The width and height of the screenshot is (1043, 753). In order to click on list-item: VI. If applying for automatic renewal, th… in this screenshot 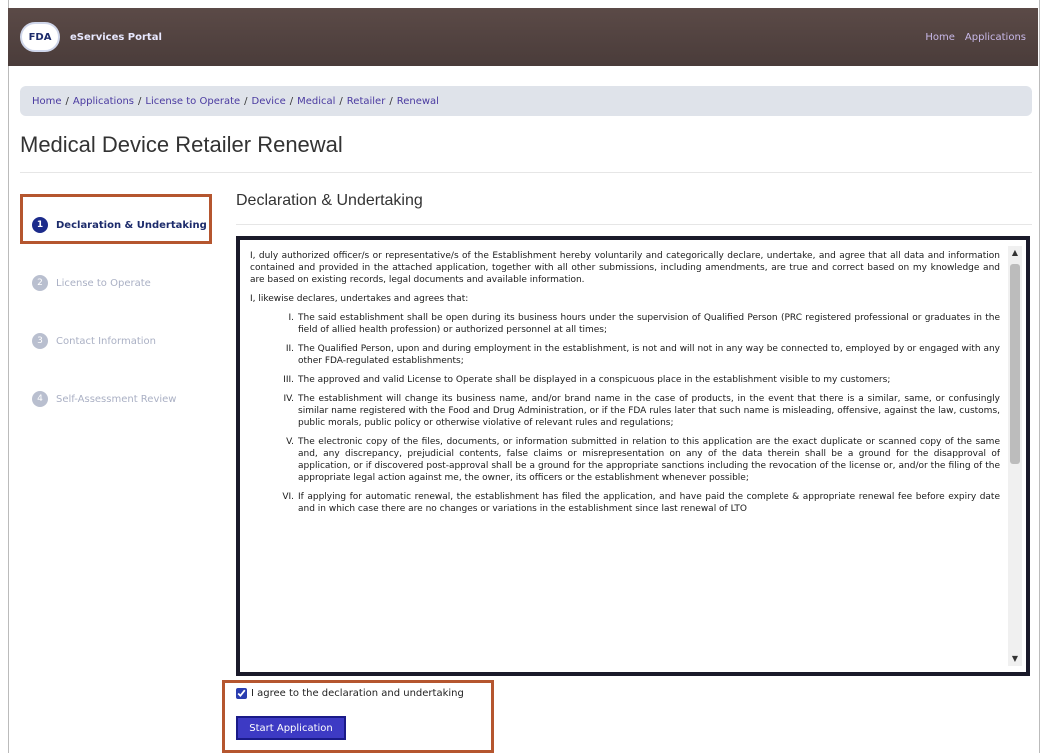, I will do `click(635, 503)`.